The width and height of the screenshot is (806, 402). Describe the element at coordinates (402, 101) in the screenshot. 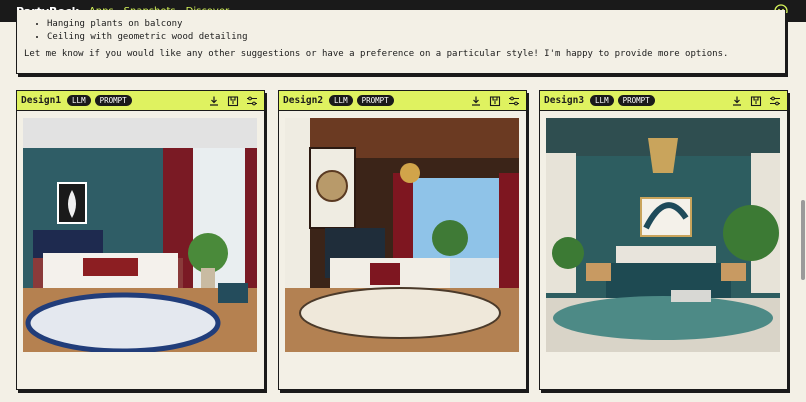

I see `card-header: Design2 LLM PROMPT` at that location.